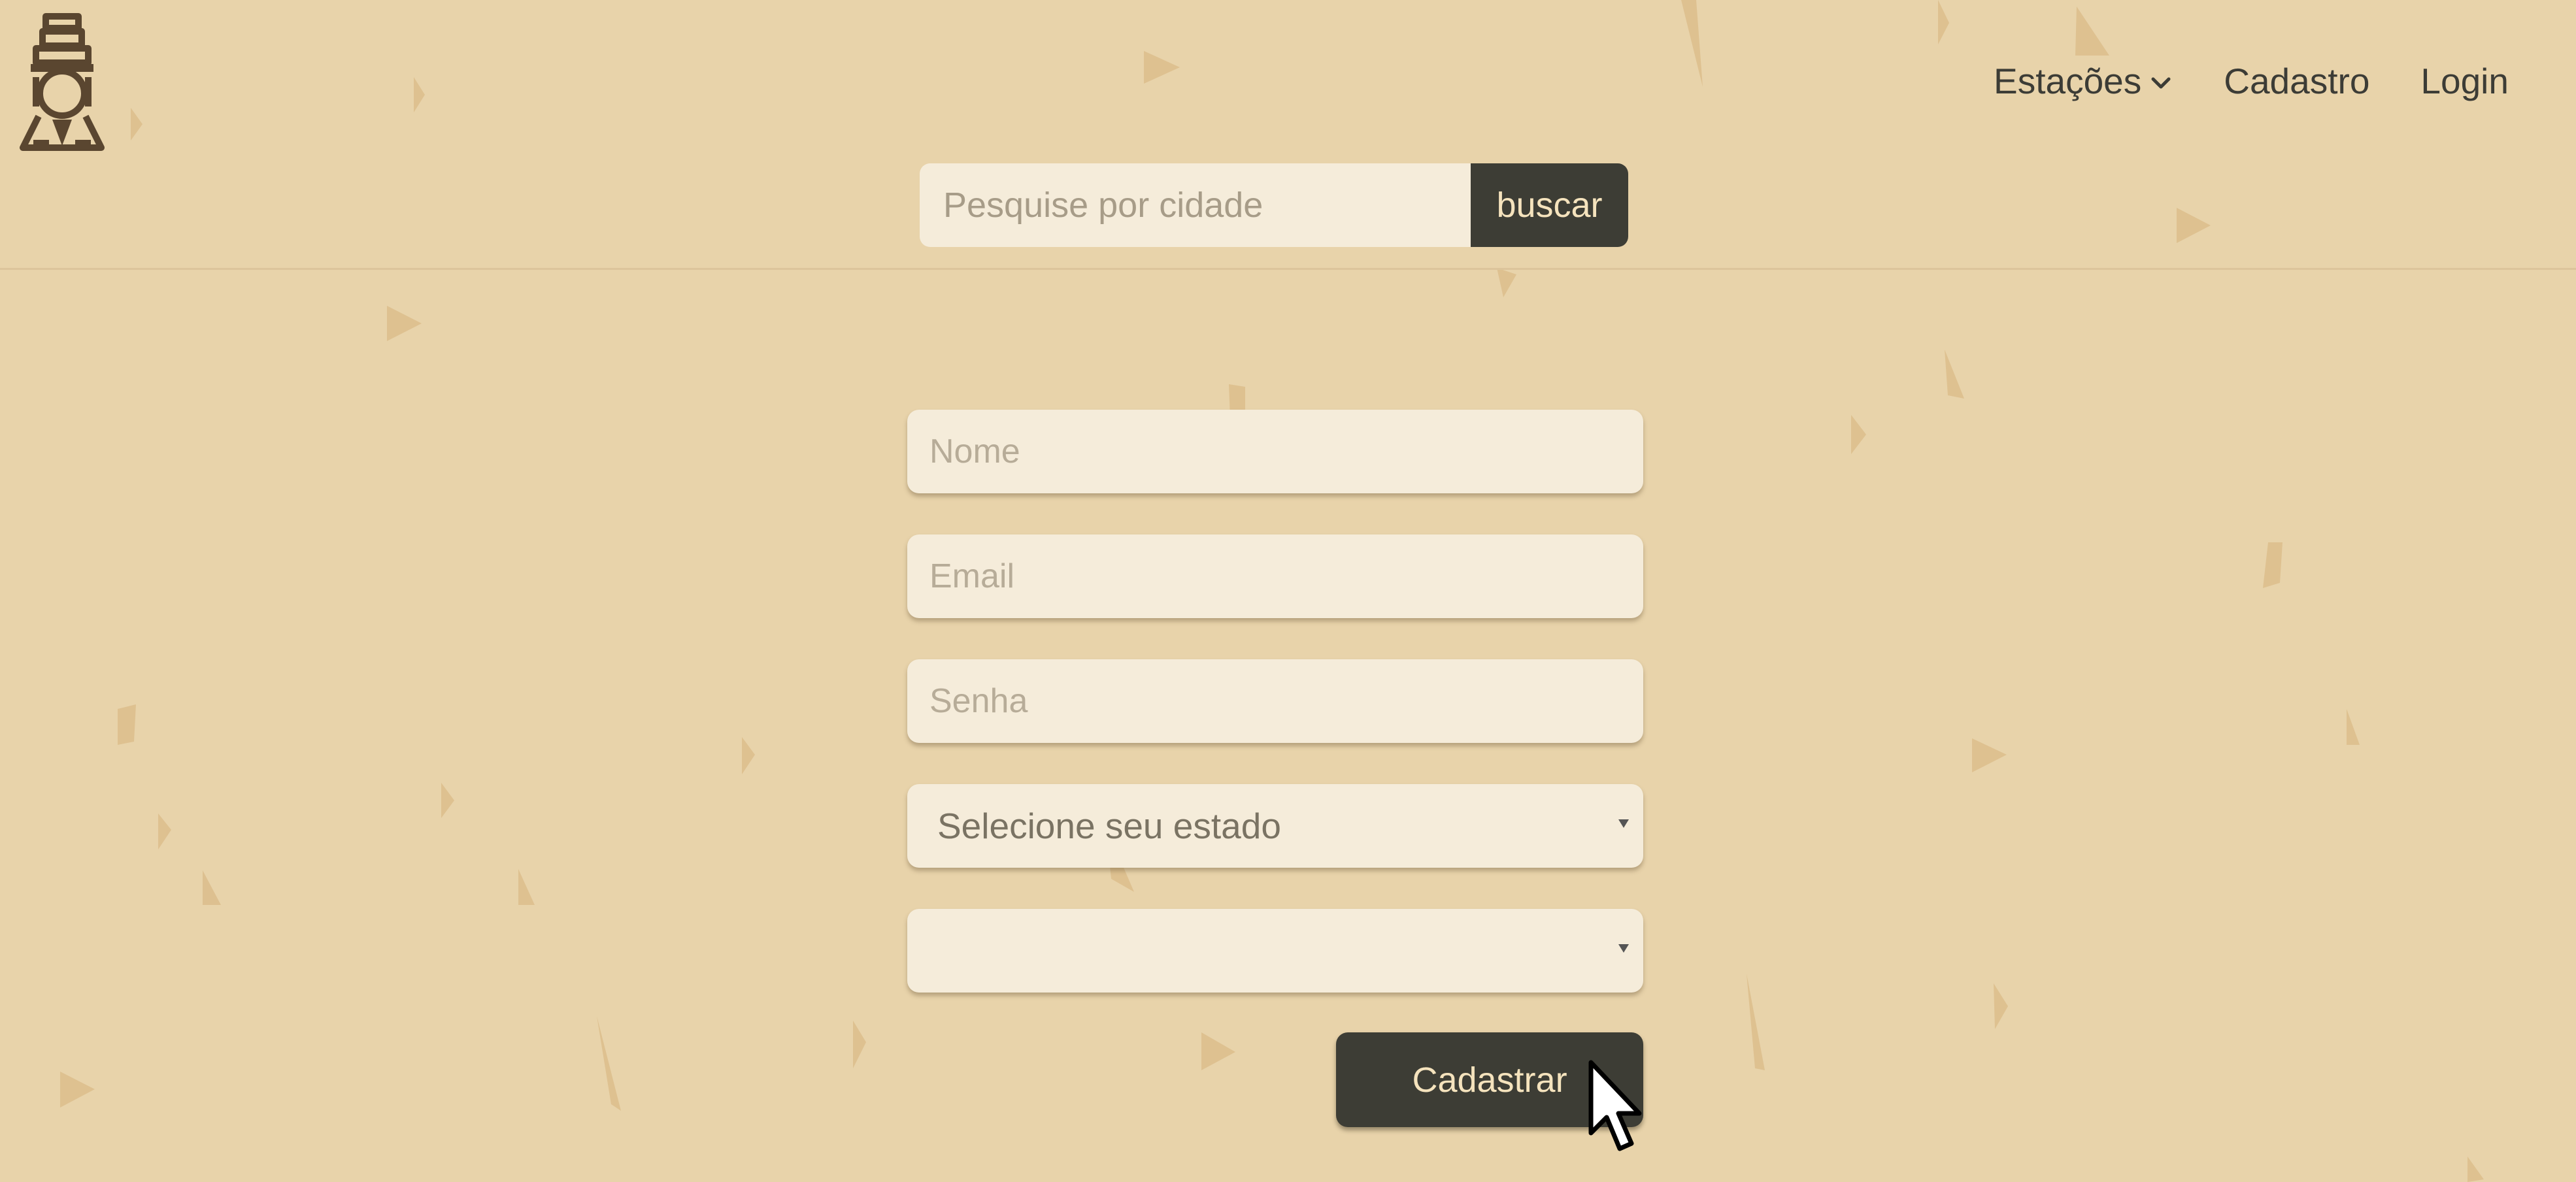  Describe the element at coordinates (1109, 826) in the screenshot. I see `state-select-value: Selecione seu estado` at that location.